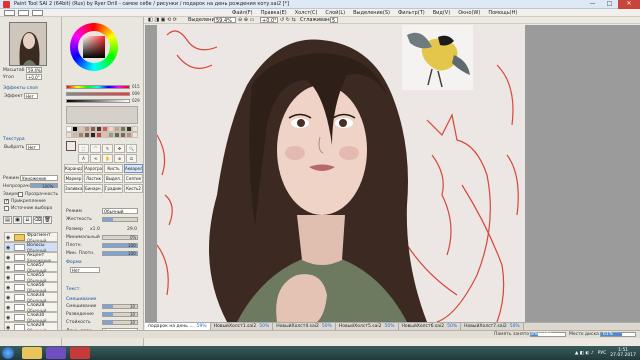 This screenshot has height=360, width=640. Describe the element at coordinates (334, 20) in the screenshot. I see `smoothing-input: 5` at that location.